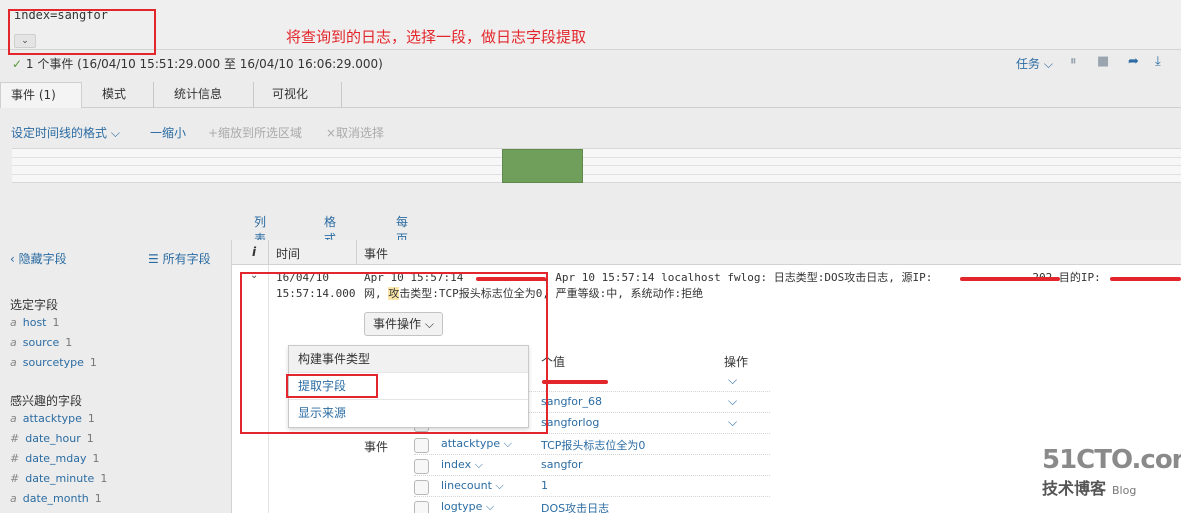  Describe the element at coordinates (34, 305) in the screenshot. I see `selected-fields-heading: 选定字段` at that location.